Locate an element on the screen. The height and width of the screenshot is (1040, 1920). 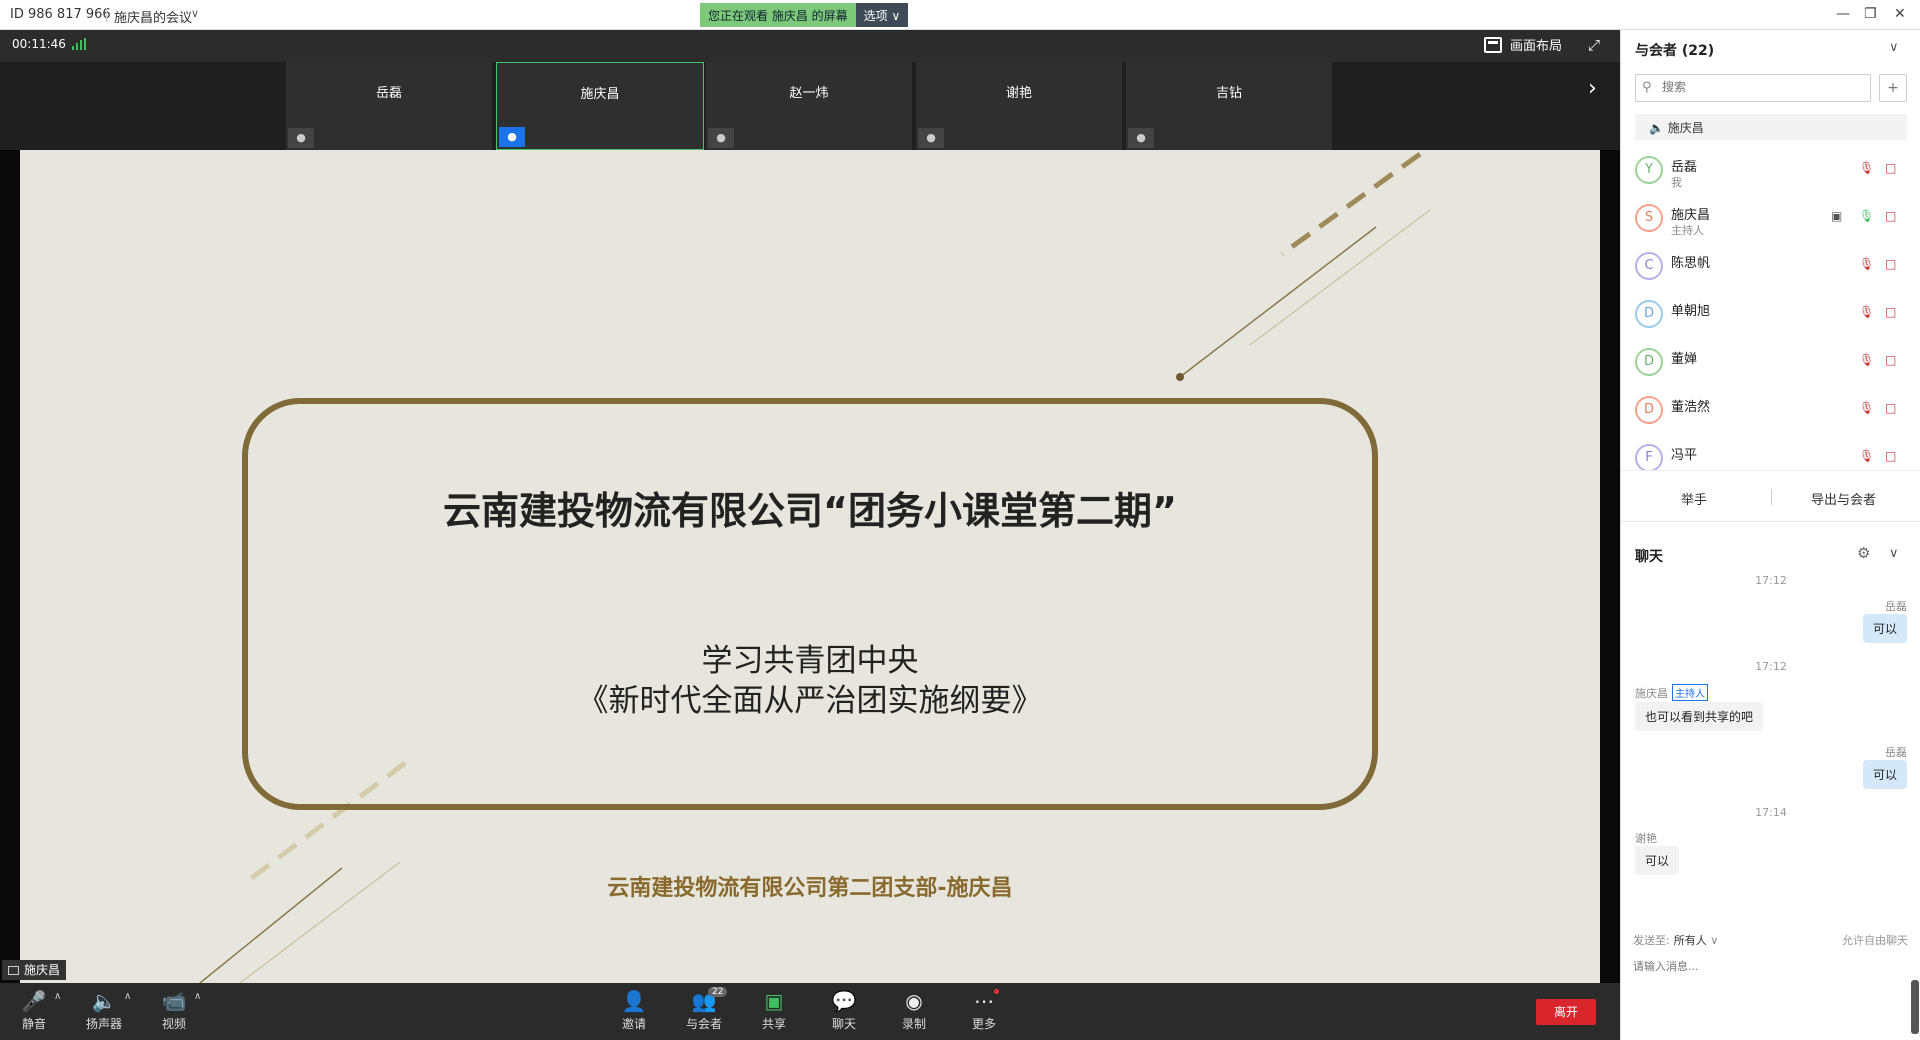
mute-button: 🎤 静音 ∧ is located at coordinates (34, 1010).